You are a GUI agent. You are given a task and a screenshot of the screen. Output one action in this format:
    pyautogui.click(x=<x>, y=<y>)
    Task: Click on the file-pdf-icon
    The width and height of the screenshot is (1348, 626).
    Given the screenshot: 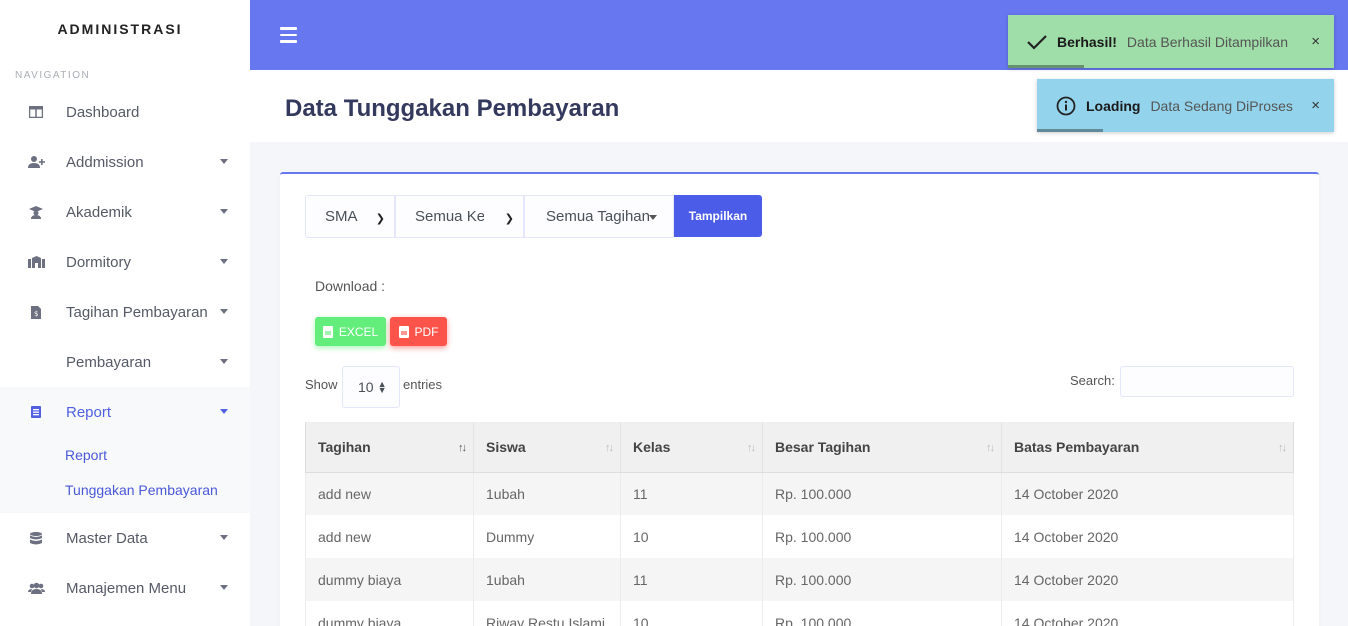 What is the action you would take?
    pyautogui.click(x=403, y=331)
    